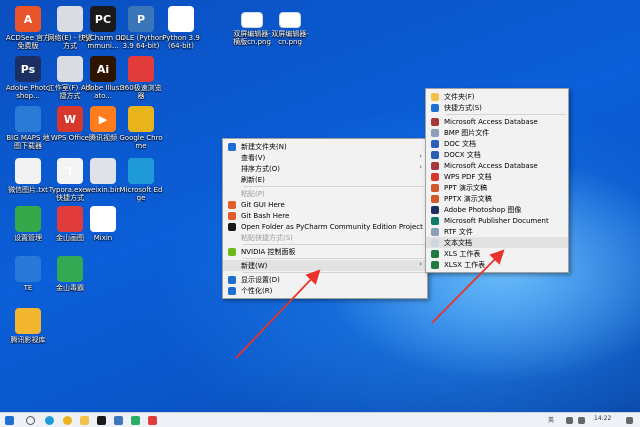 Image resolution: width=640 pixels, height=427 pixels. What do you see at coordinates (497, 264) in the screenshot?
I see `new-item-xlsx: XLSX 工作表` at bounding box center [497, 264].